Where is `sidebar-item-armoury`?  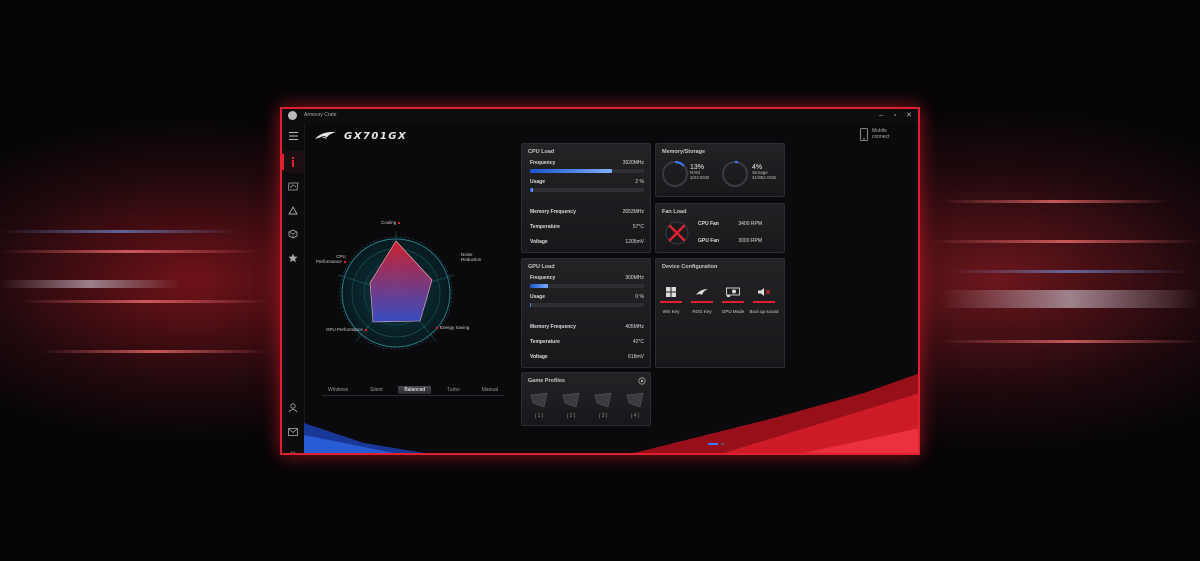 sidebar-item-armoury is located at coordinates (293, 234).